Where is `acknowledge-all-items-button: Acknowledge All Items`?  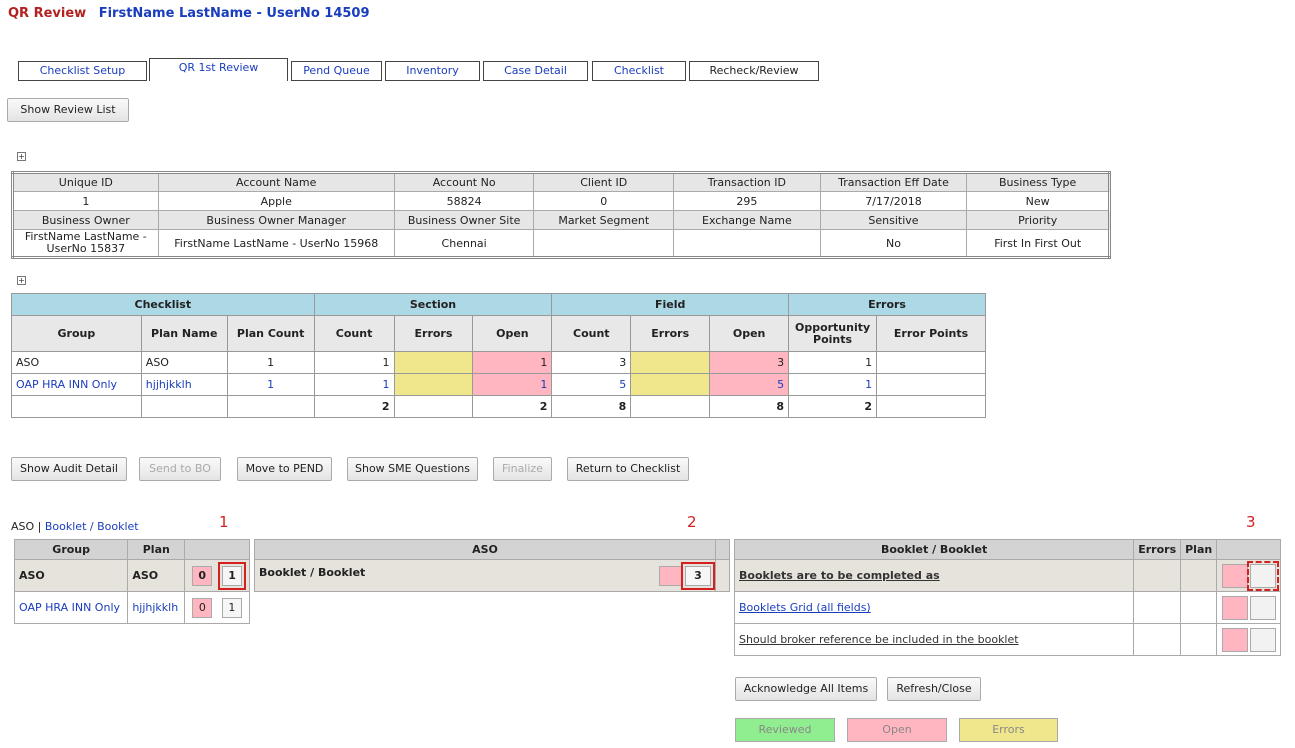
acknowledge-all-items-button: Acknowledge All Items is located at coordinates (806, 689).